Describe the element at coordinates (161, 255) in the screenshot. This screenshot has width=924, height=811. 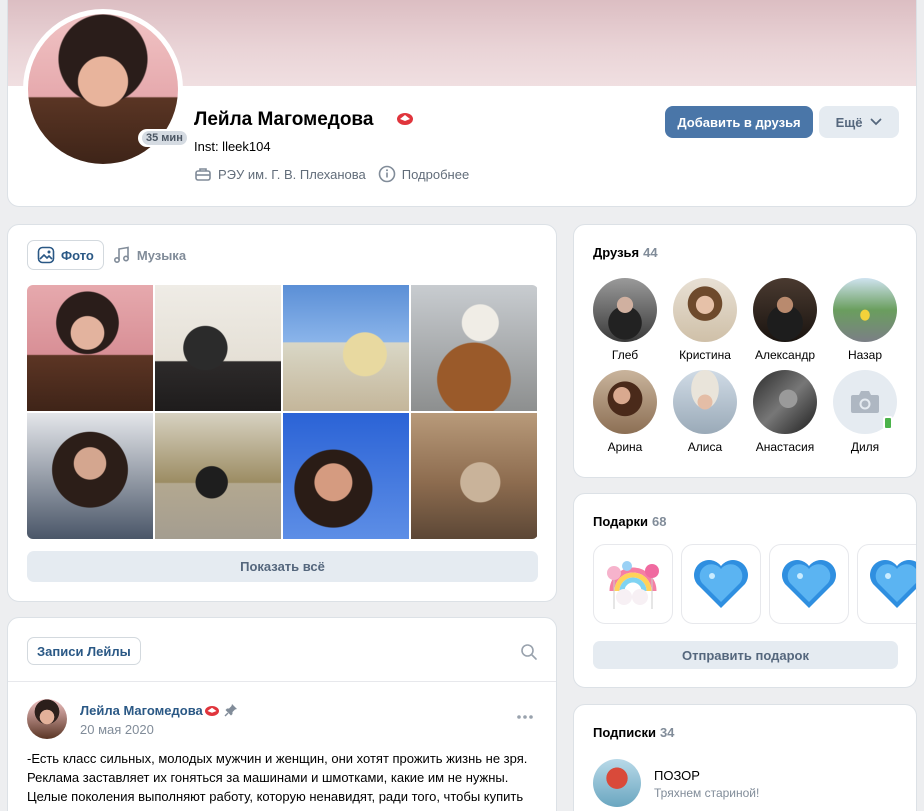
I see `tab-music-label: Музыка` at that location.